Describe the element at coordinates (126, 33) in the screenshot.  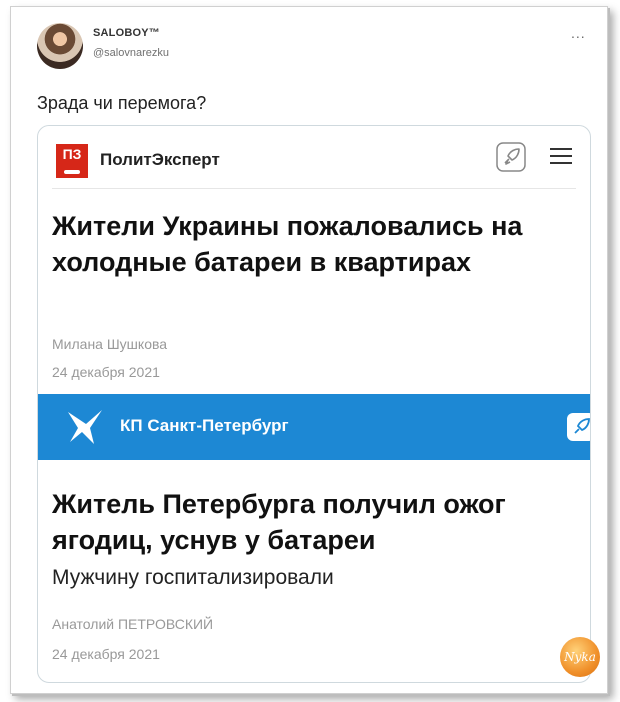
I see `author-name: SALOBOY™` at that location.